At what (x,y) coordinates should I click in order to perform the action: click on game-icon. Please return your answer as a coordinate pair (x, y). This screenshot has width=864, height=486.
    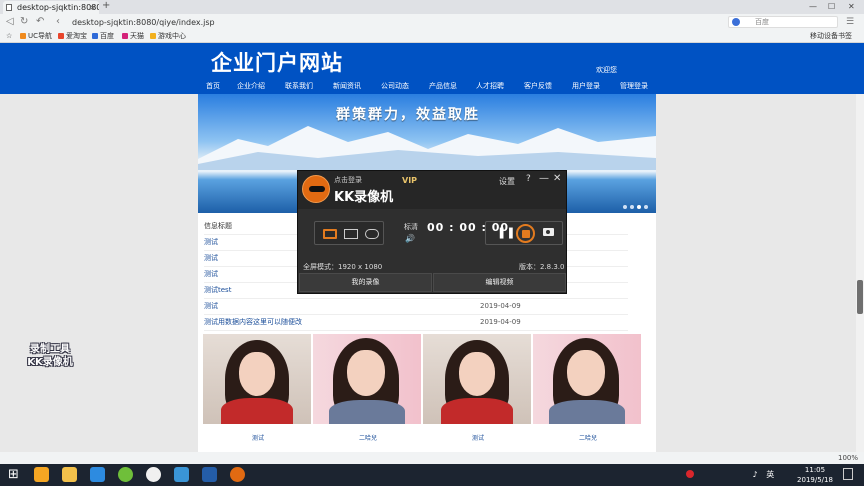
    Looking at the image, I should click on (153, 36).